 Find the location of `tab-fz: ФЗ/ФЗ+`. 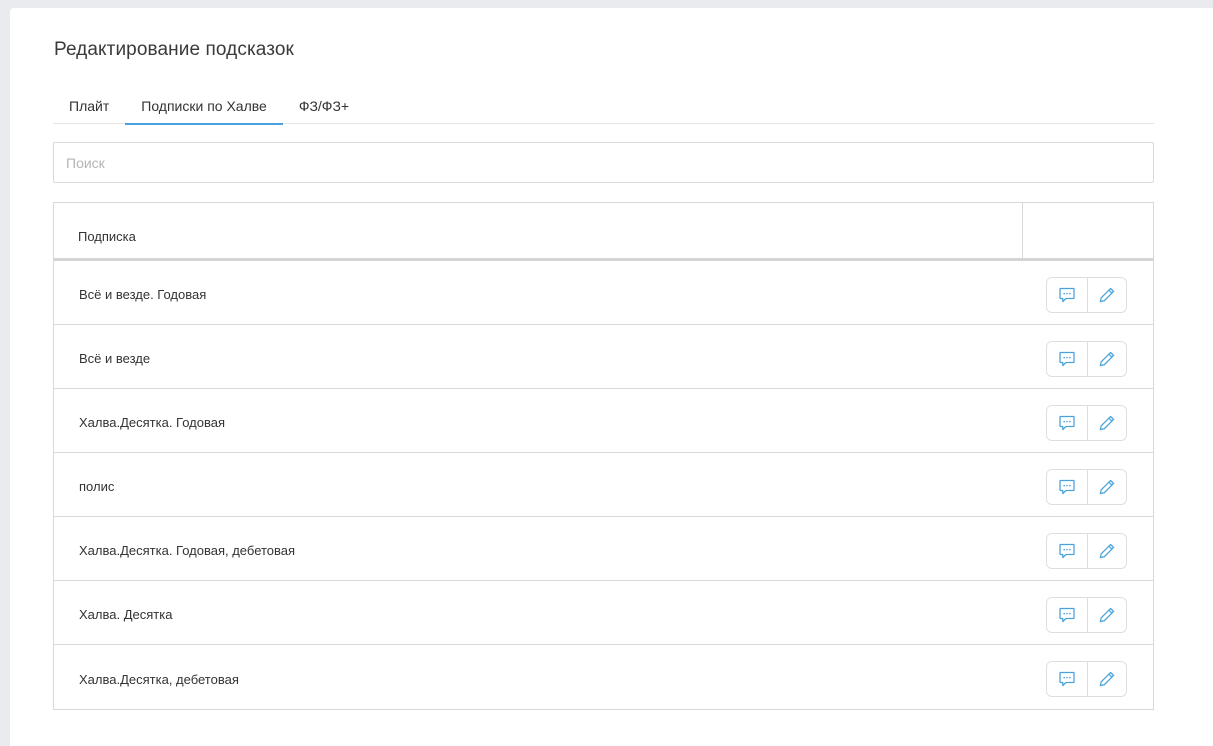

tab-fz: ФЗ/ФЗ+ is located at coordinates (324, 108).